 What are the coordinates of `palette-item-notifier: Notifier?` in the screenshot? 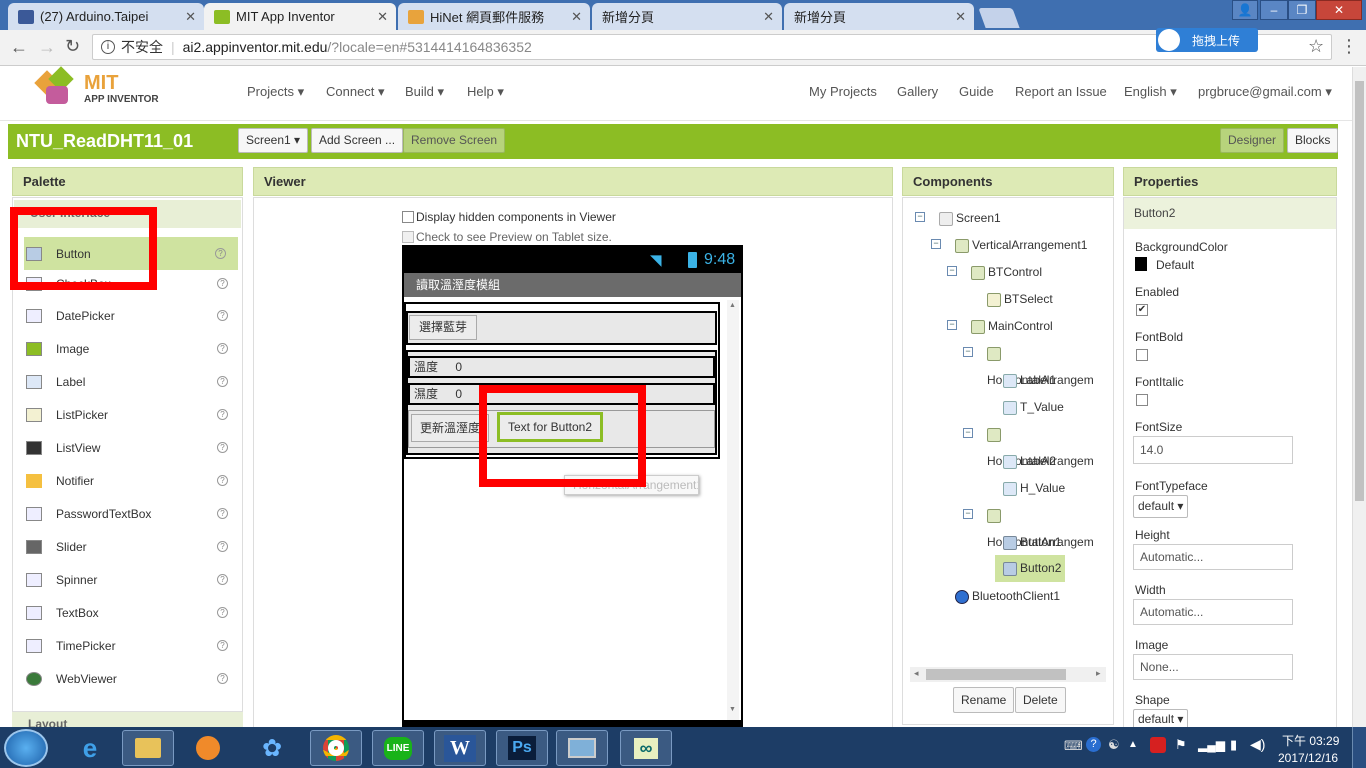 It's located at (128, 480).